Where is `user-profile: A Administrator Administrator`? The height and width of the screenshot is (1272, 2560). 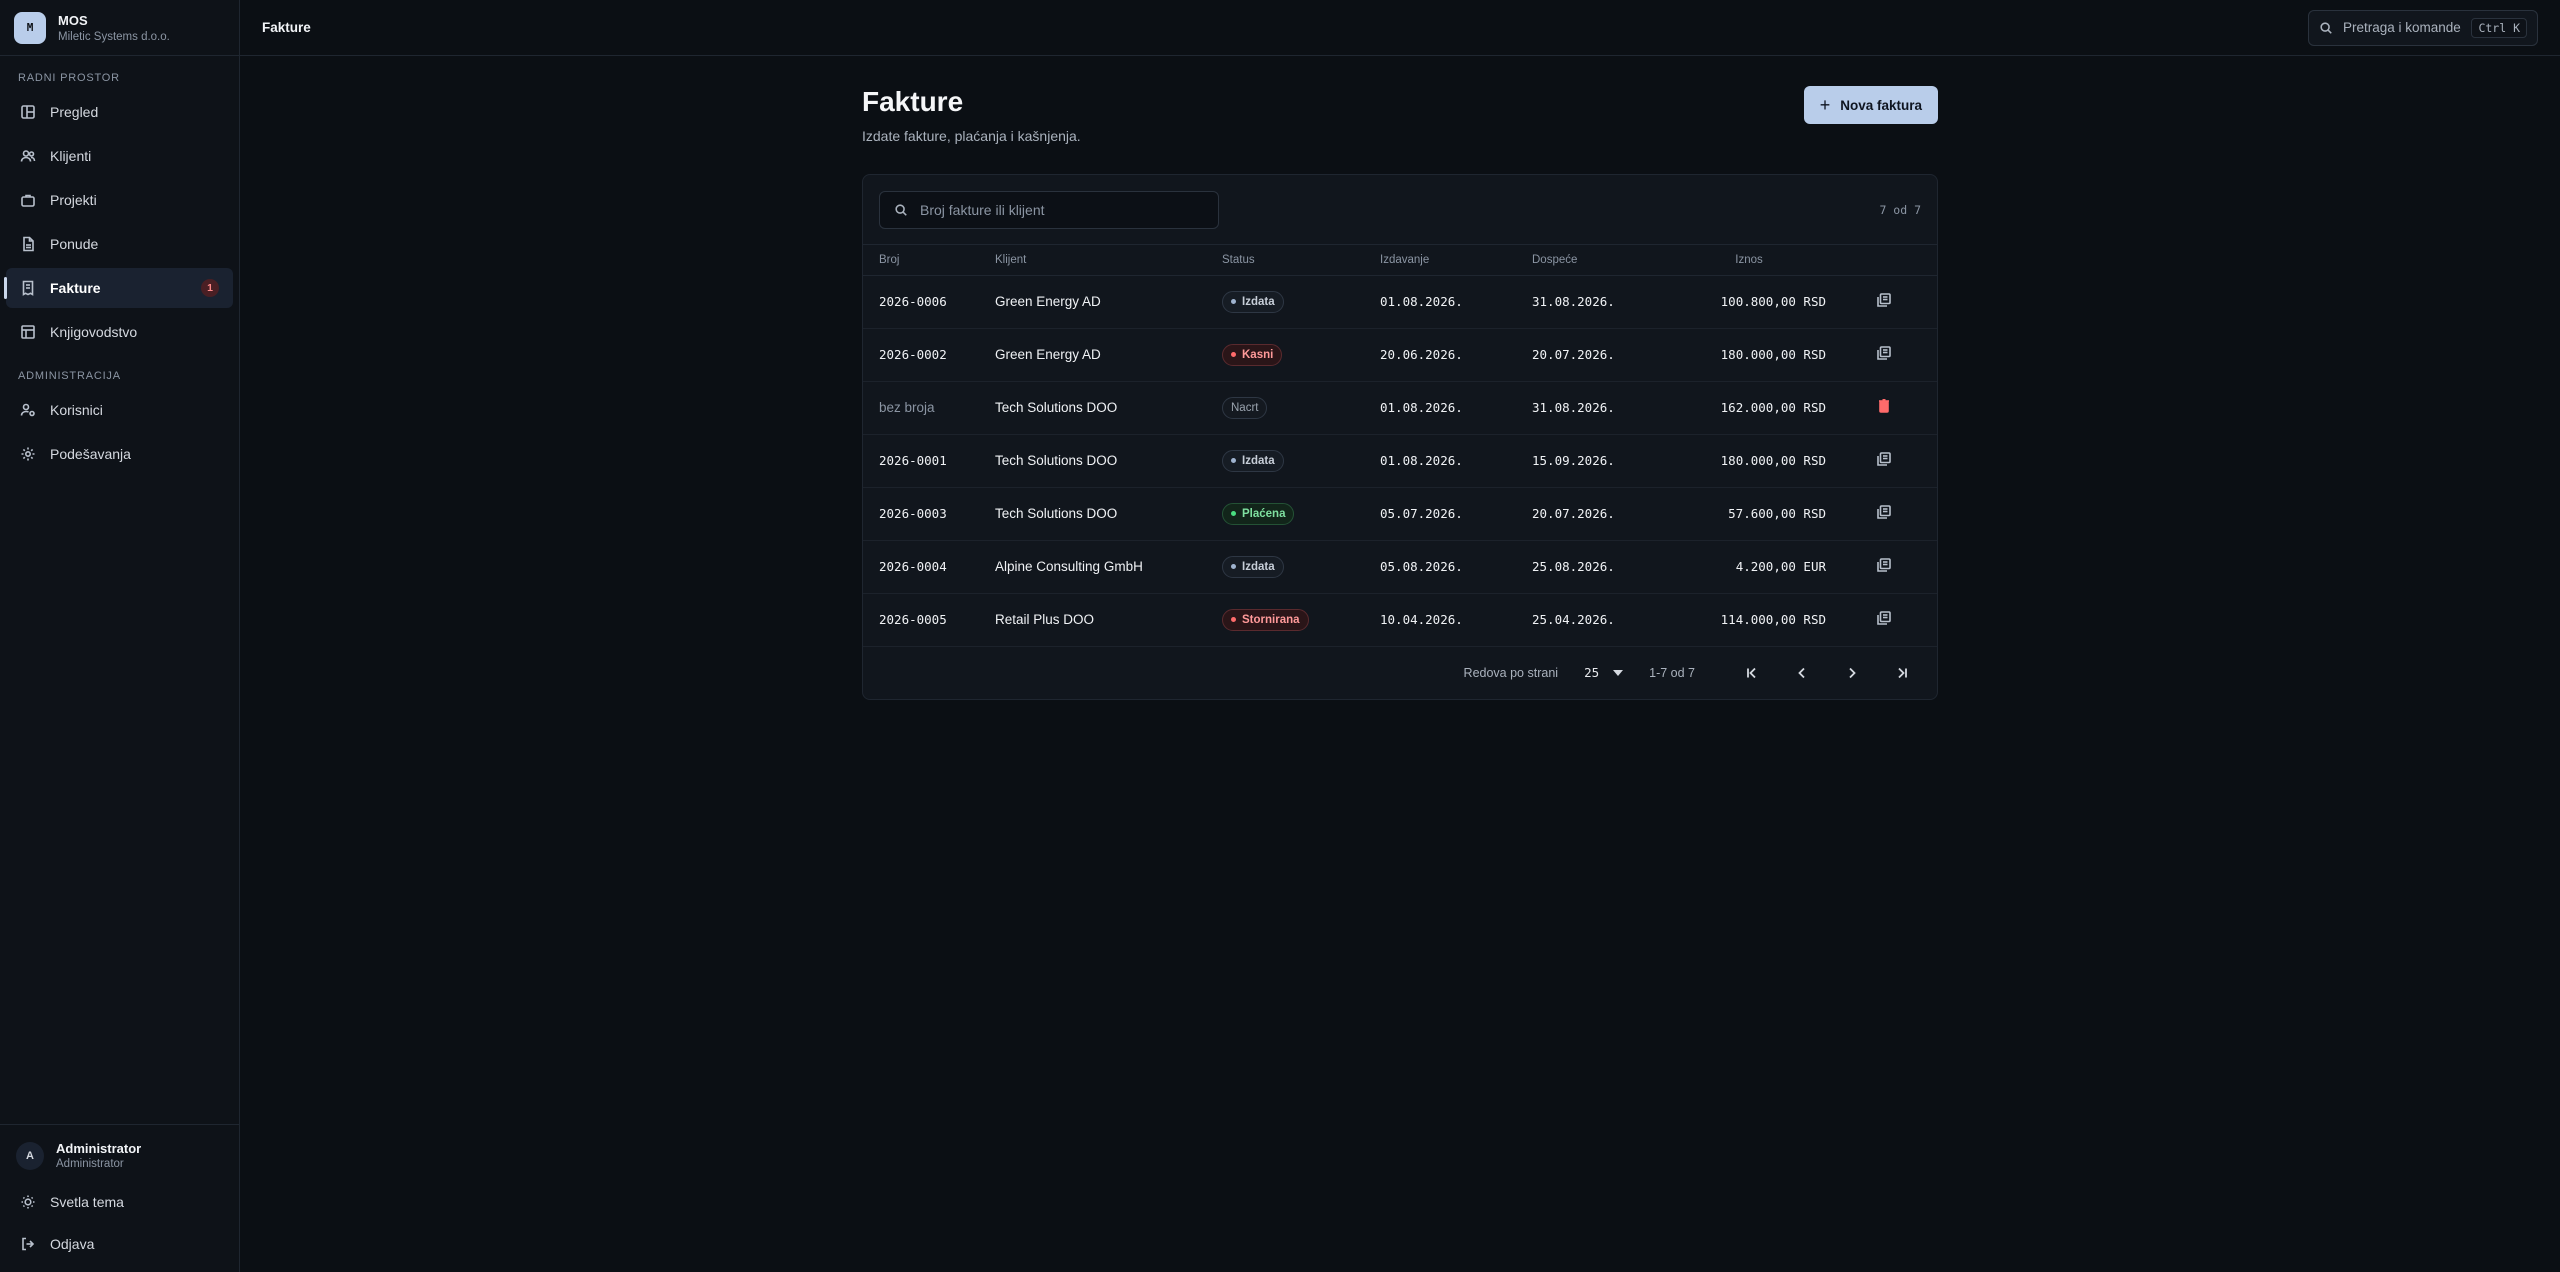 user-profile: A Administrator Administrator is located at coordinates (119, 1157).